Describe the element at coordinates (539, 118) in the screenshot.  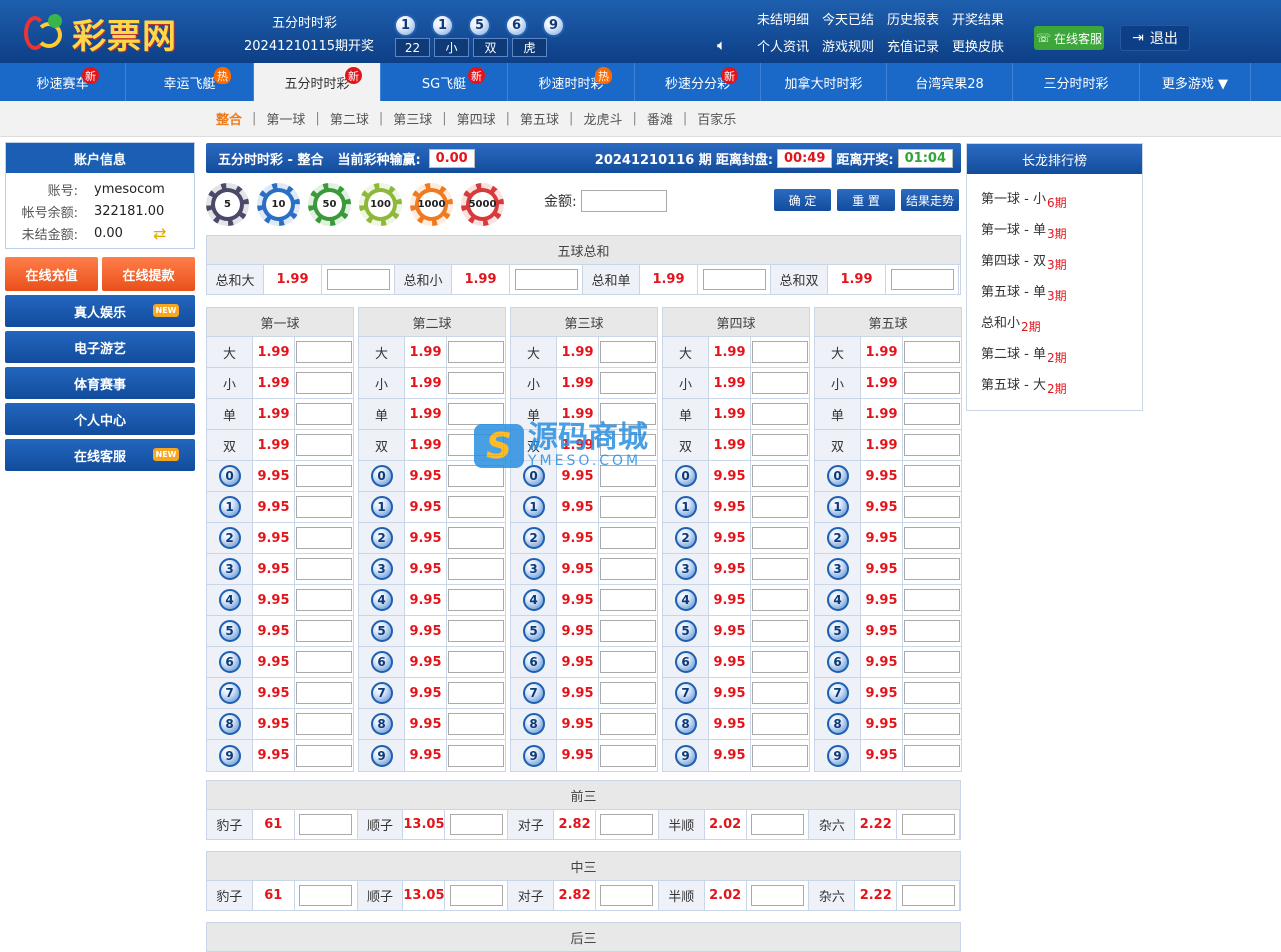
I see `subnav-link: 第五球` at that location.